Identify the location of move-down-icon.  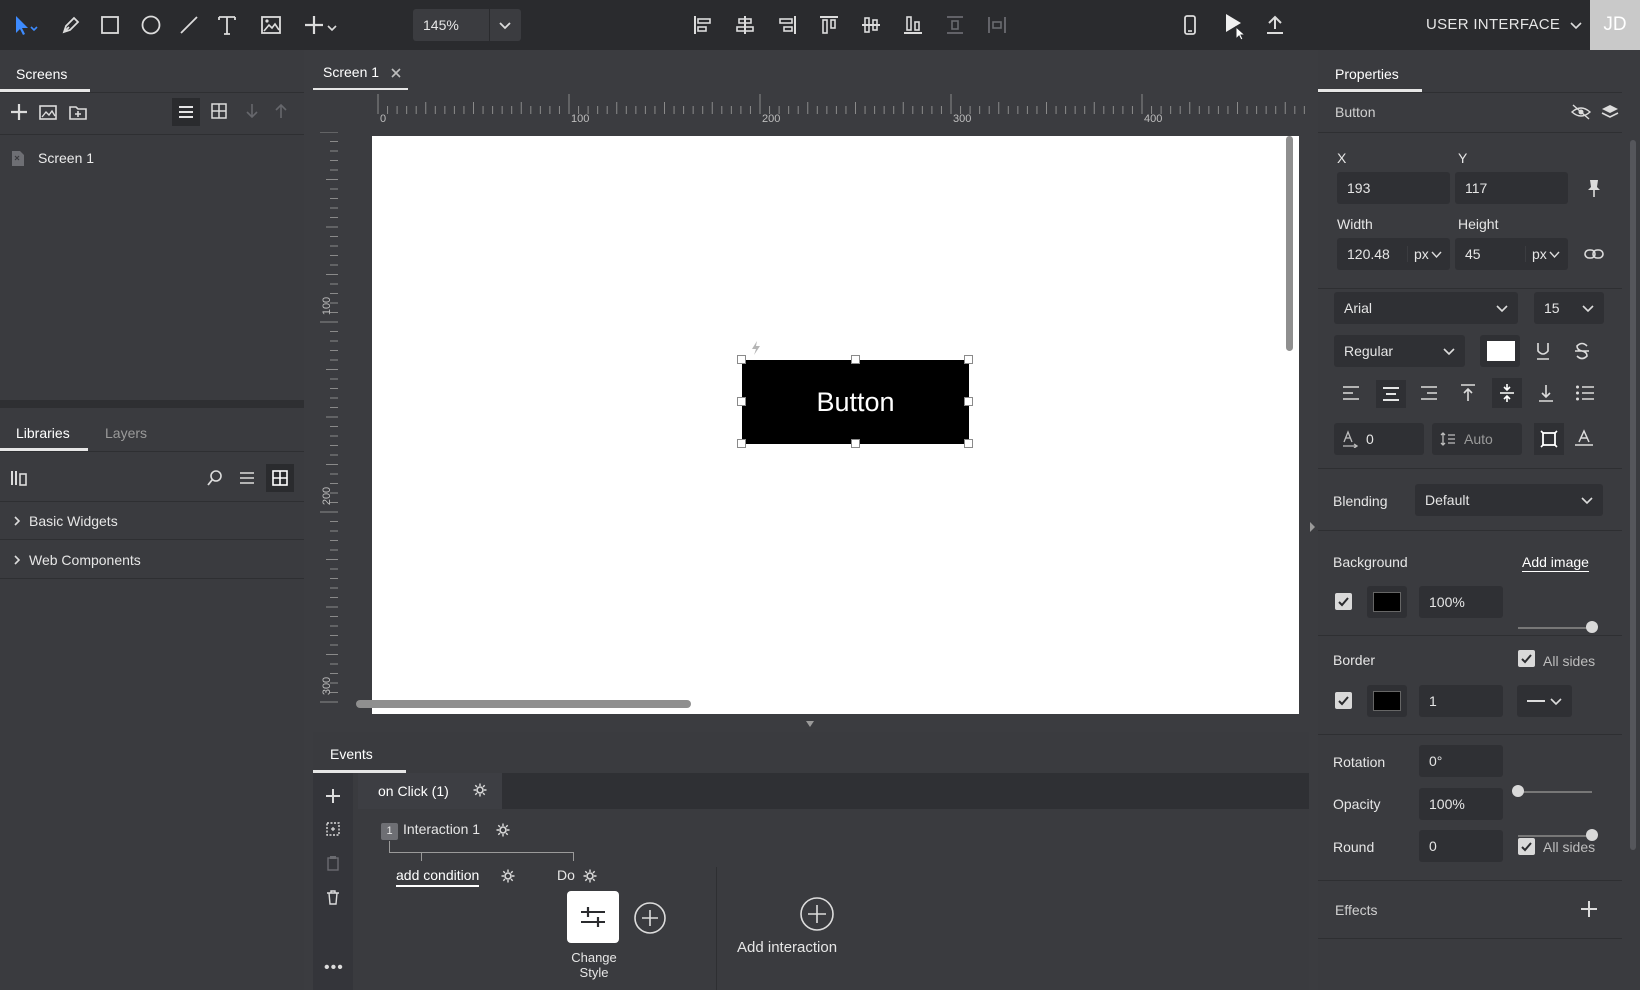
(252, 111).